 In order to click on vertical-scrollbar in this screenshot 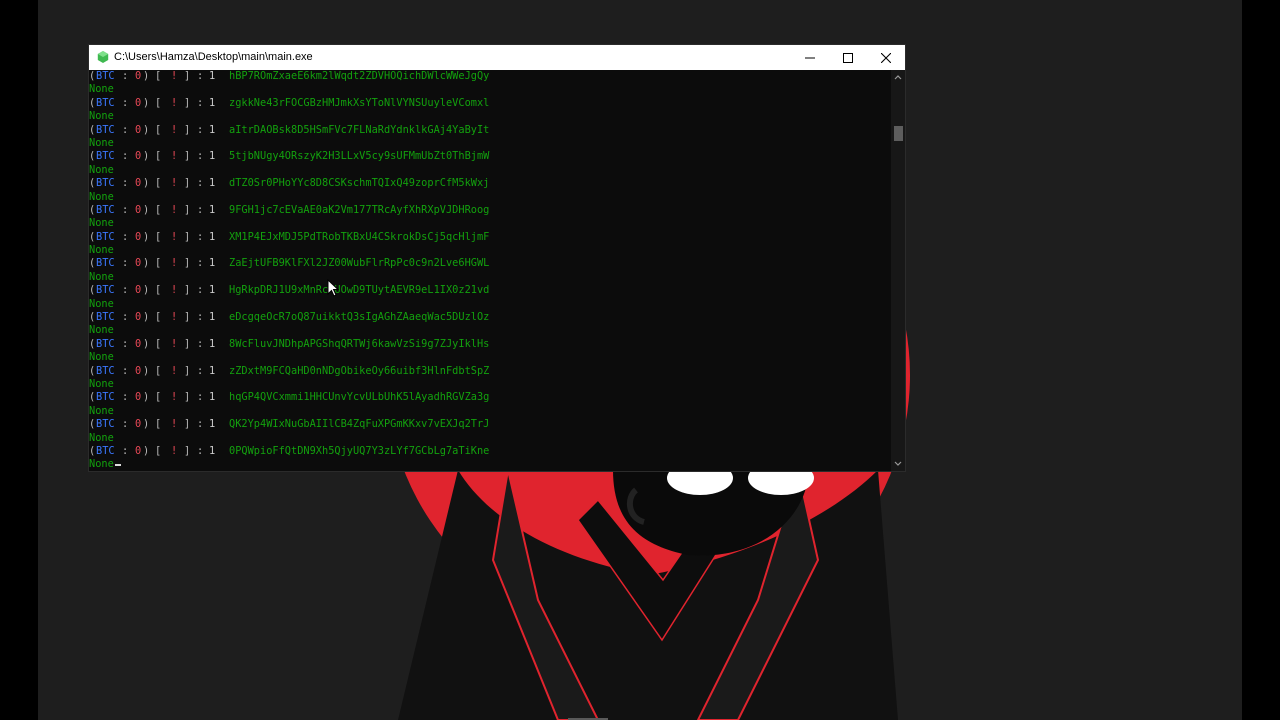, I will do `click(898, 270)`.